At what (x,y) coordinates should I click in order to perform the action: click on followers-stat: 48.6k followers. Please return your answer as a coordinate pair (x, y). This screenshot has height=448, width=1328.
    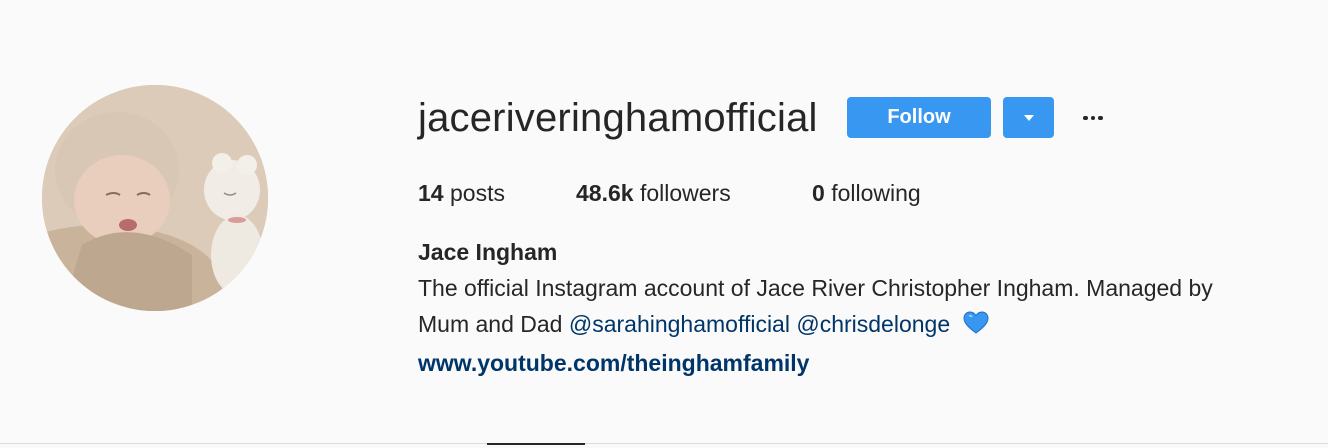
    Looking at the image, I should click on (653, 193).